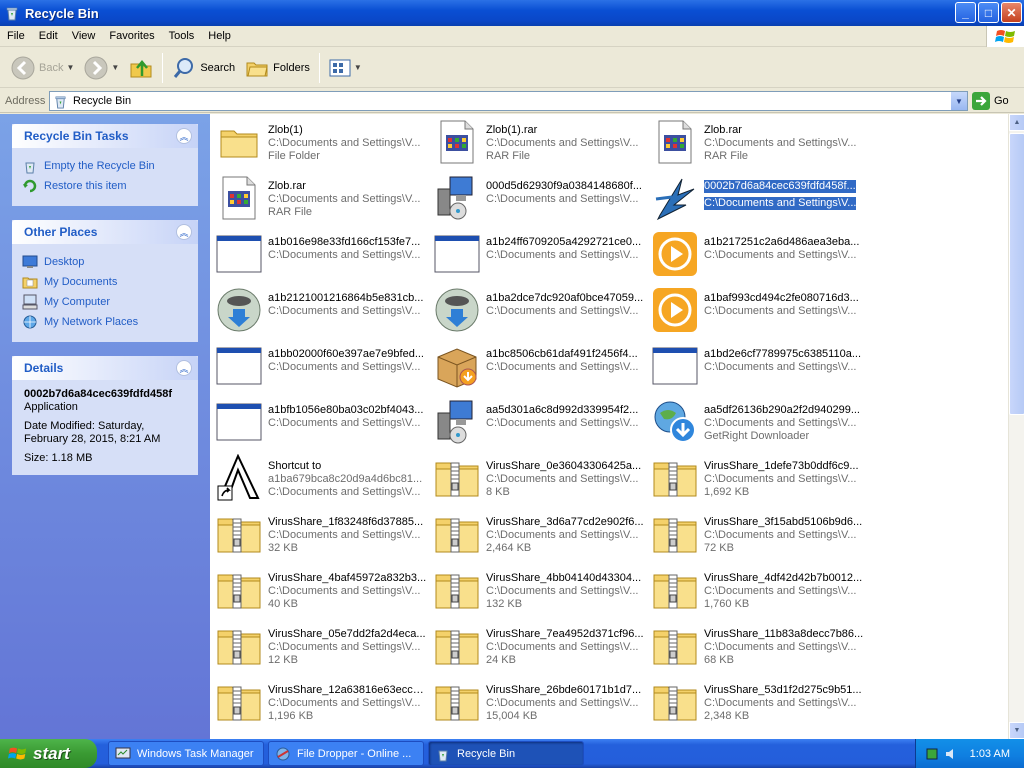  What do you see at coordinates (506, 753) in the screenshot?
I see `taskbar-recycle-bin: Recycle Bin` at bounding box center [506, 753].